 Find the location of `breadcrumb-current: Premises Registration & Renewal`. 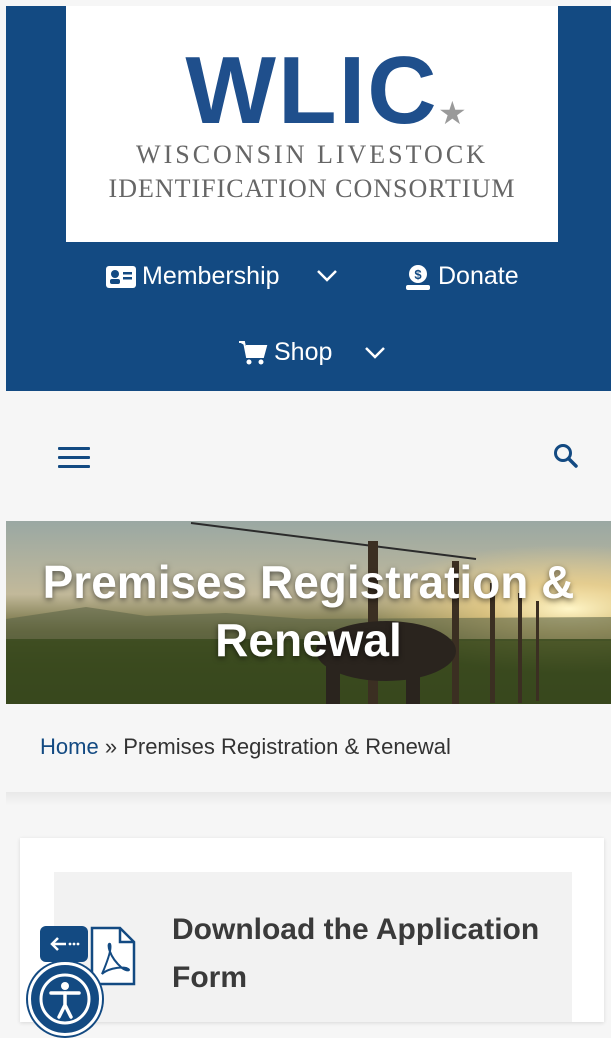

breadcrumb-current: Premises Registration & Renewal is located at coordinates (287, 746).